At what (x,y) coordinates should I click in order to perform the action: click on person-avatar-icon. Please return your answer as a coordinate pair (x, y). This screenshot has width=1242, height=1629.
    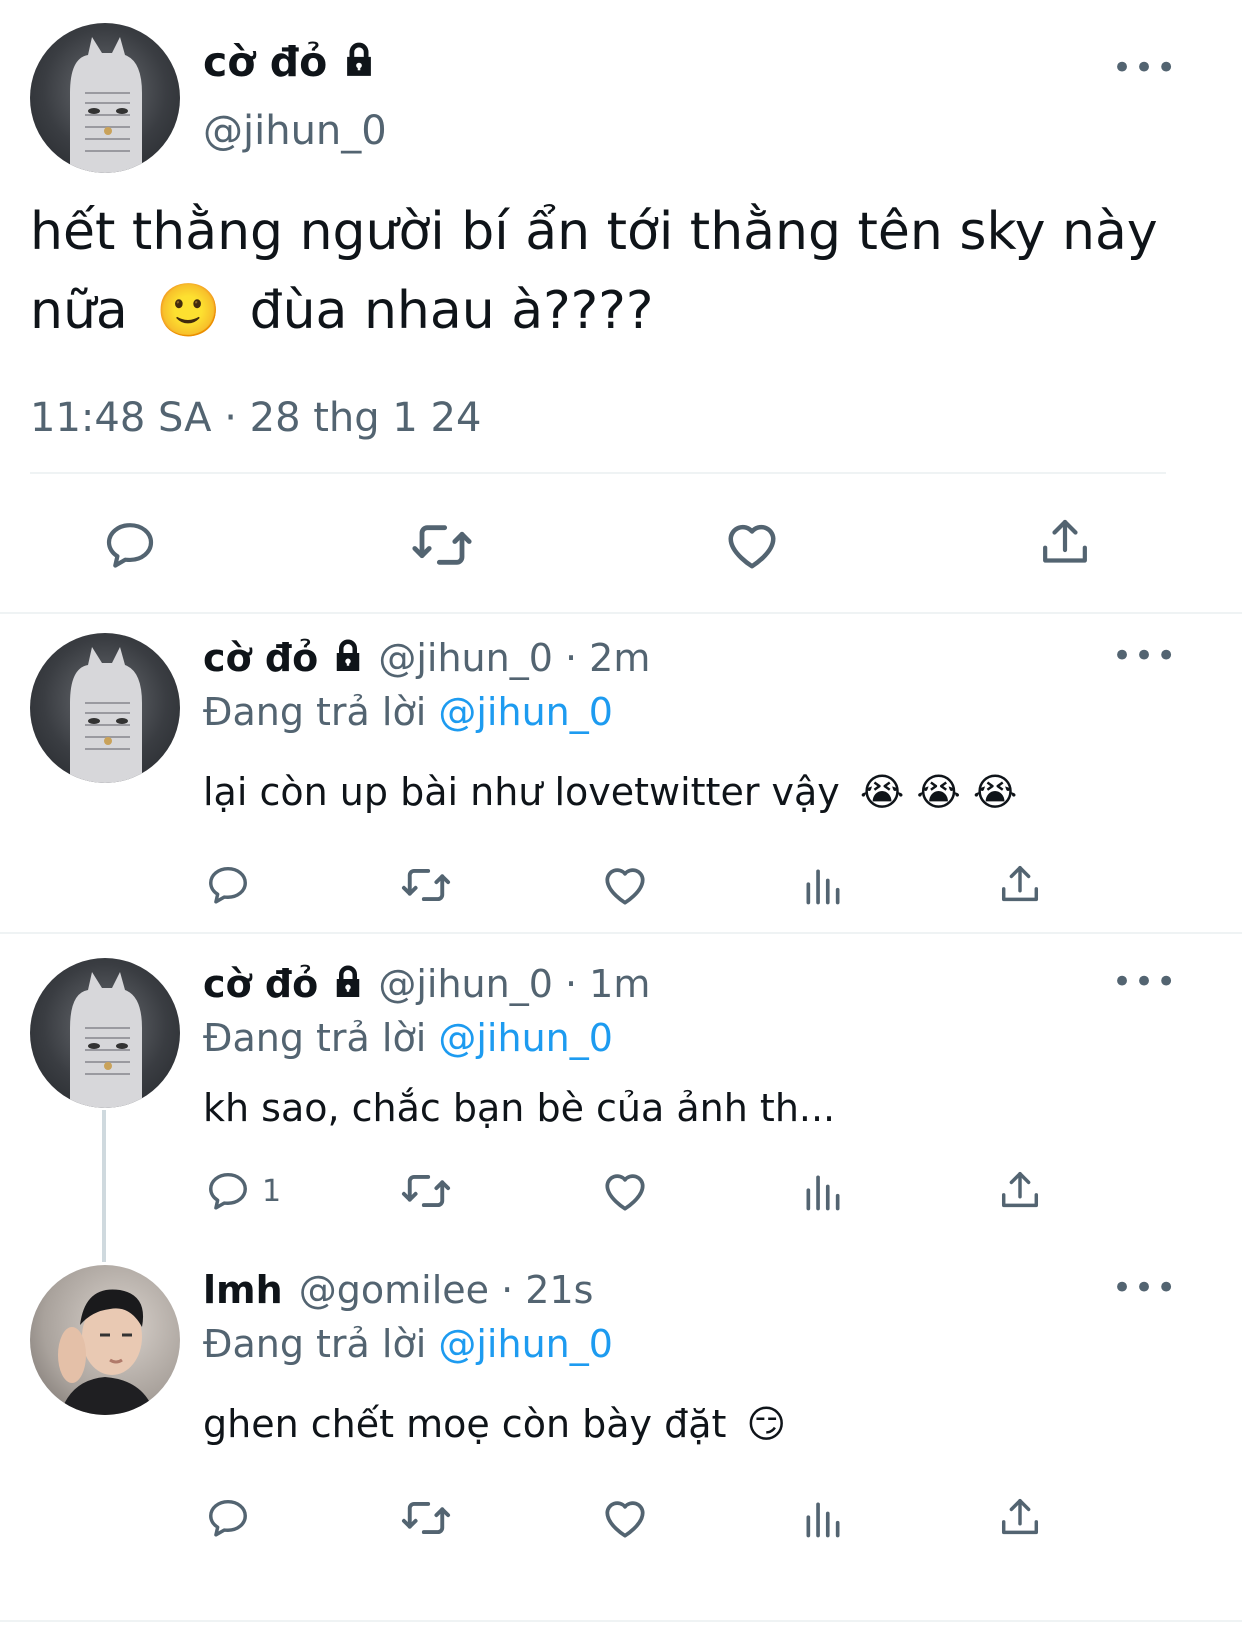
    Looking at the image, I should click on (106, 1352).